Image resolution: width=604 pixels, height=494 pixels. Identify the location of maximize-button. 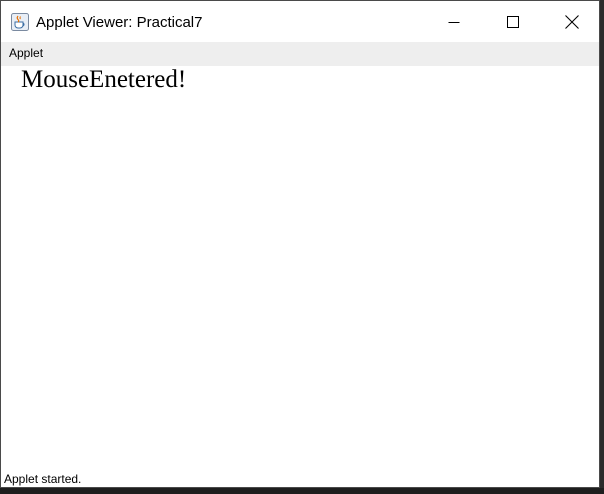
(513, 21).